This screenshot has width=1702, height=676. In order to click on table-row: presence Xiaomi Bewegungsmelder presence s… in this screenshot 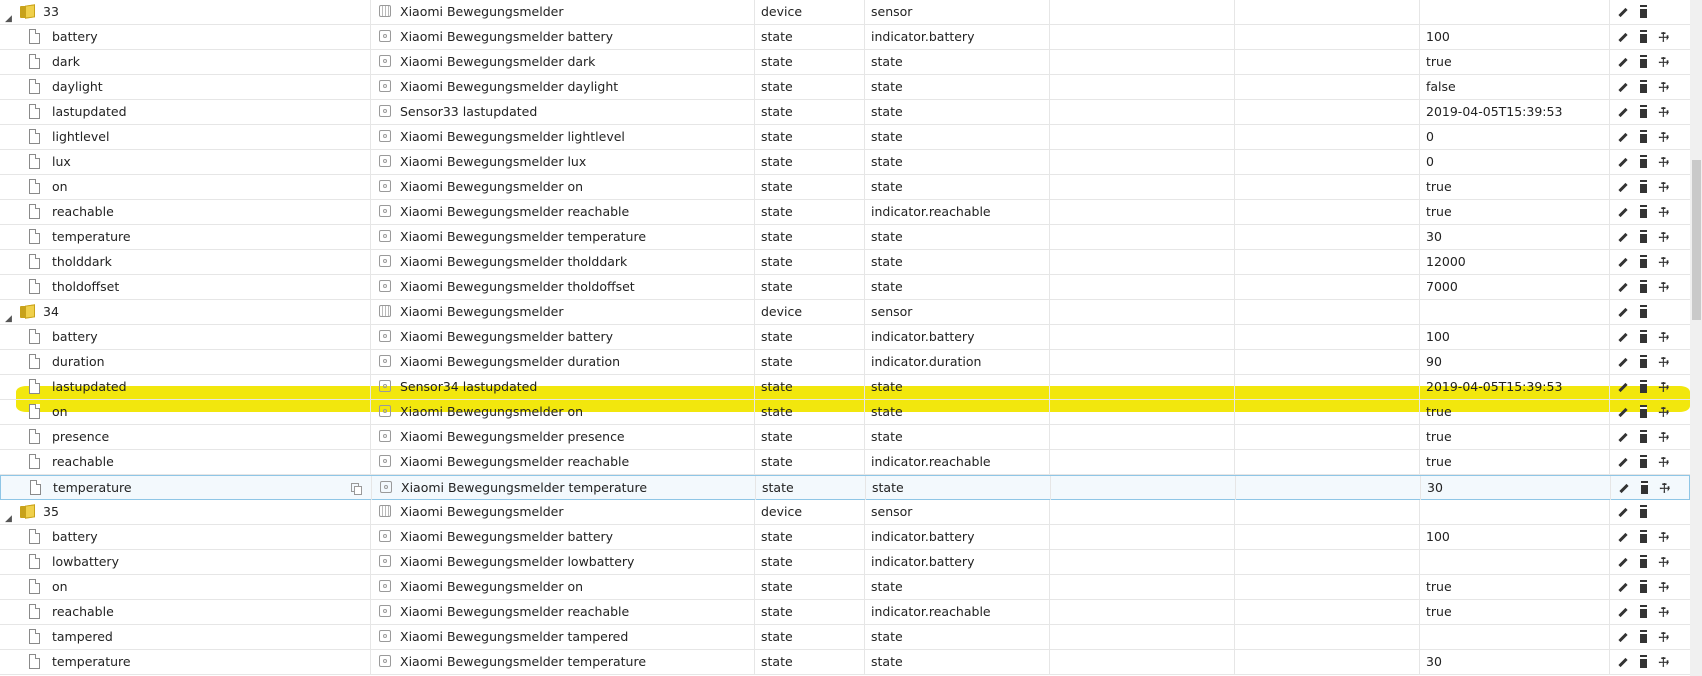, I will do `click(845, 437)`.